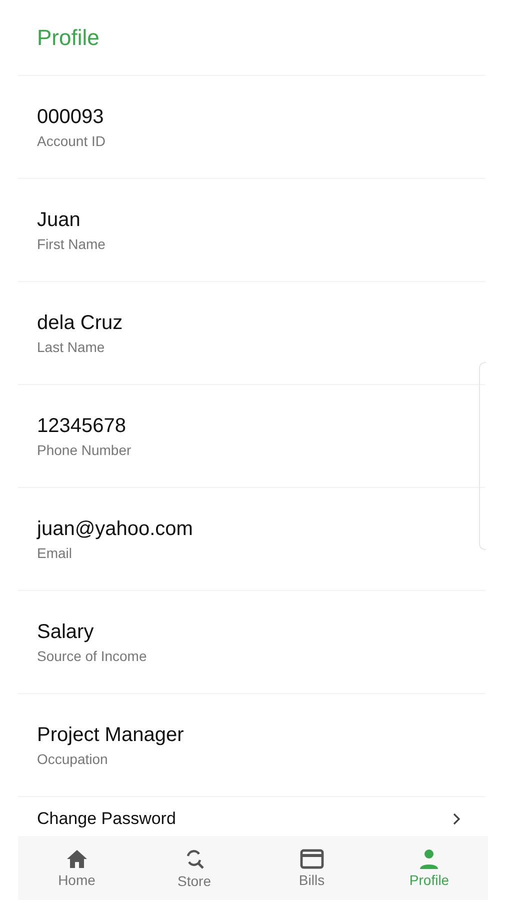 Image resolution: width=506 pixels, height=900 pixels. I want to click on chevron-icon, so click(457, 819).